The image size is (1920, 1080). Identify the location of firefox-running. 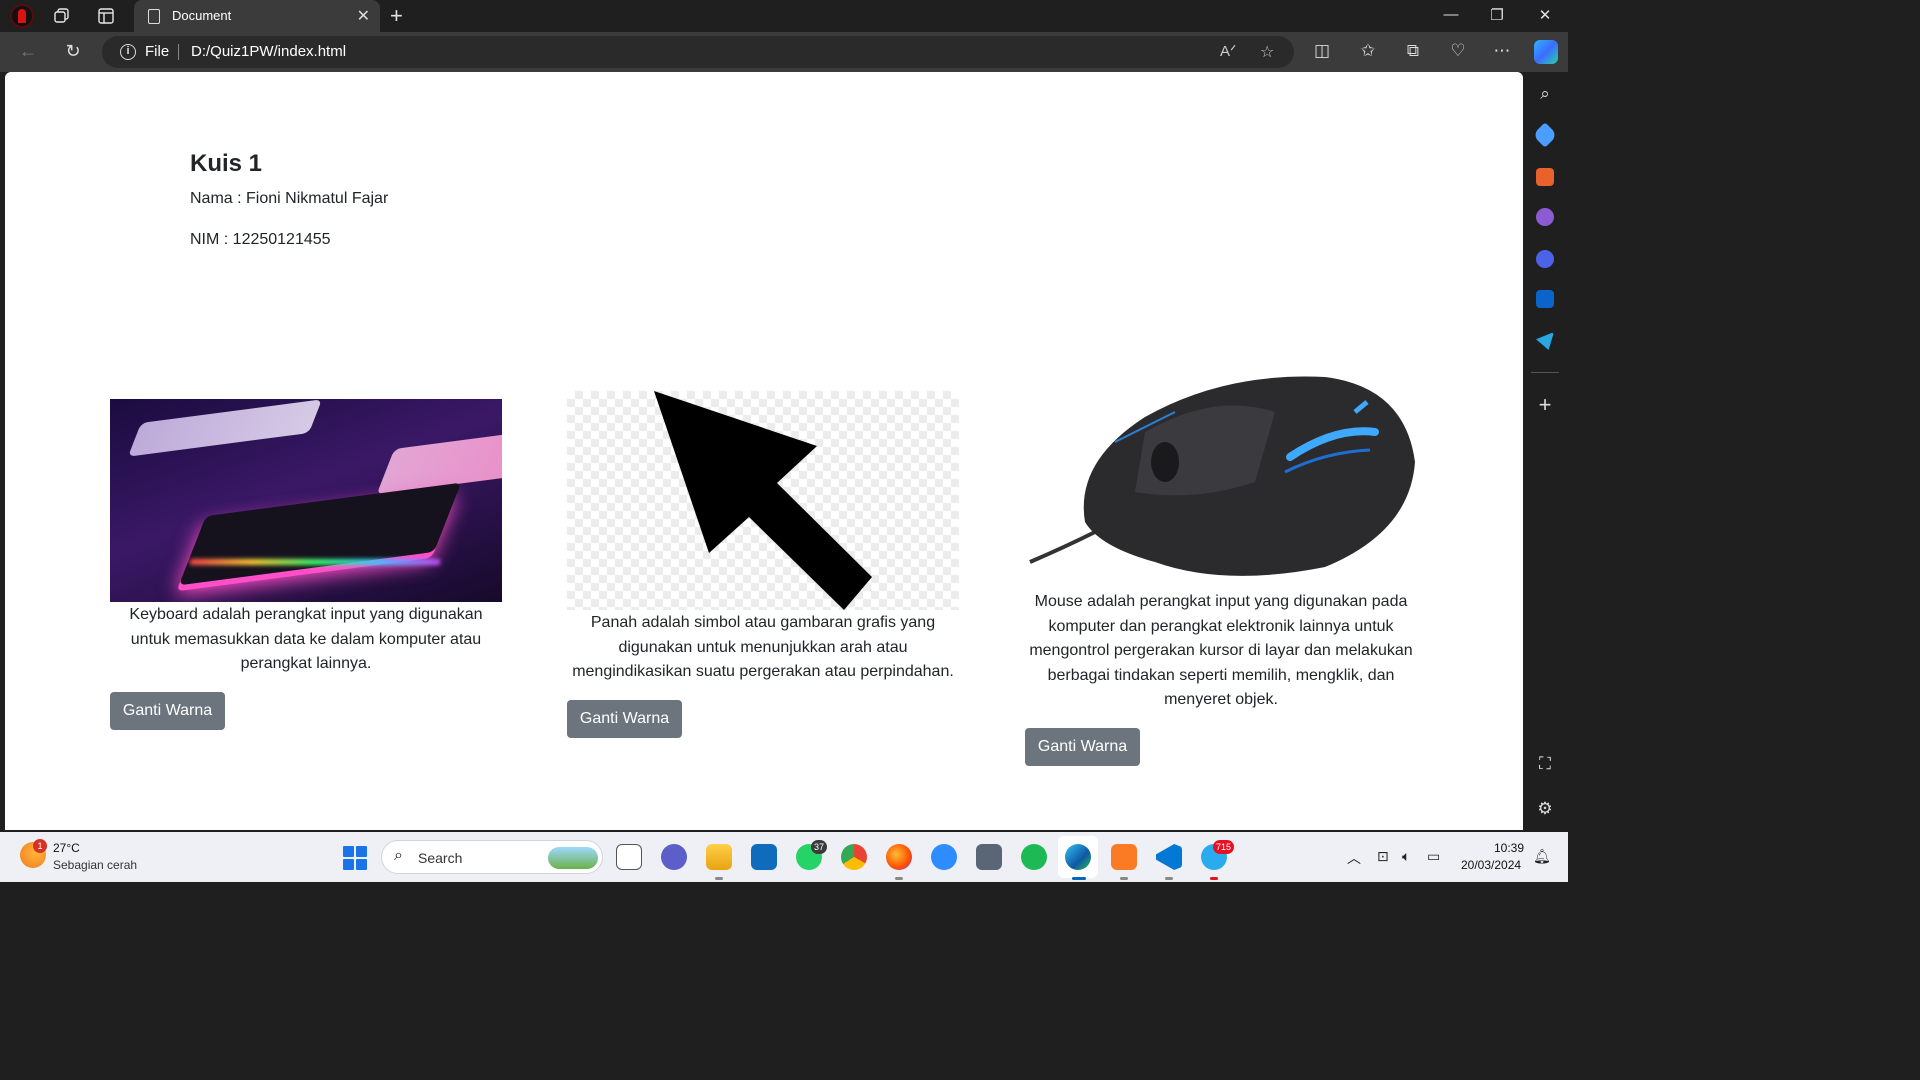
(899, 878).